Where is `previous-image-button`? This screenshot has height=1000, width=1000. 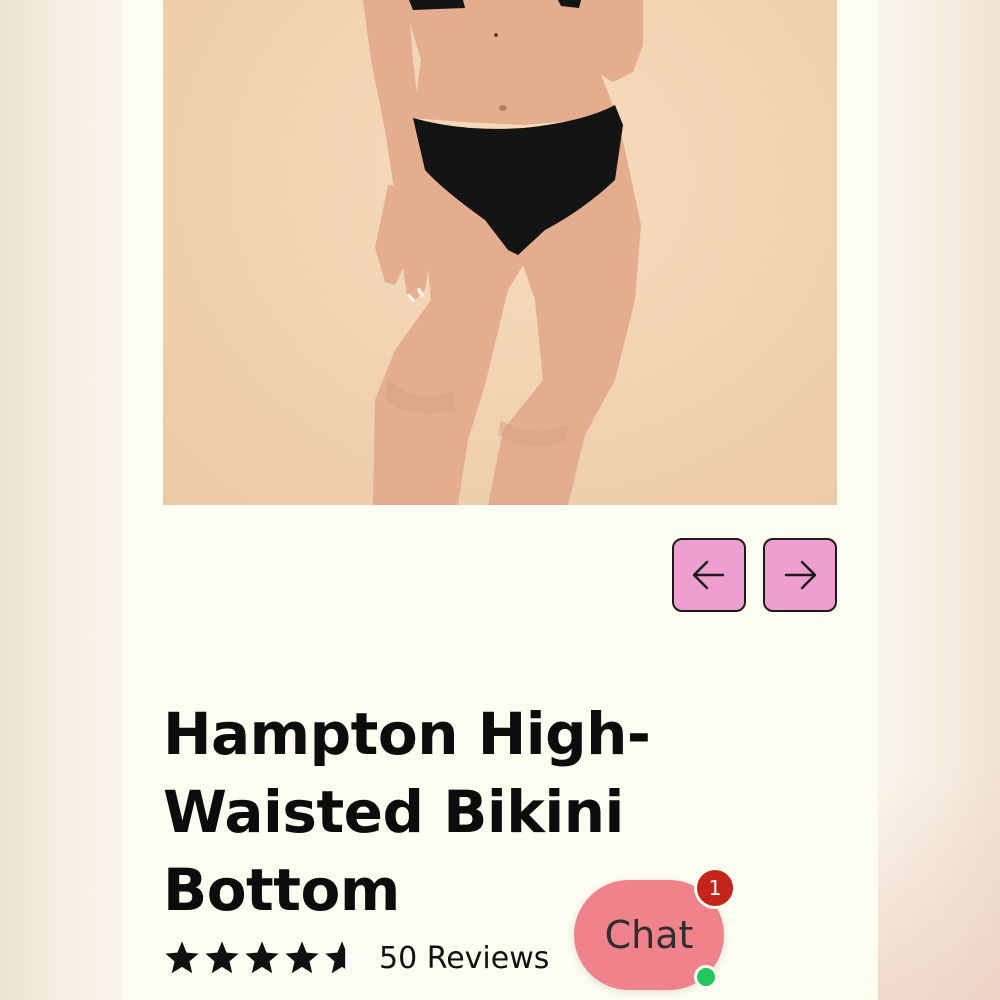 previous-image-button is located at coordinates (709, 575).